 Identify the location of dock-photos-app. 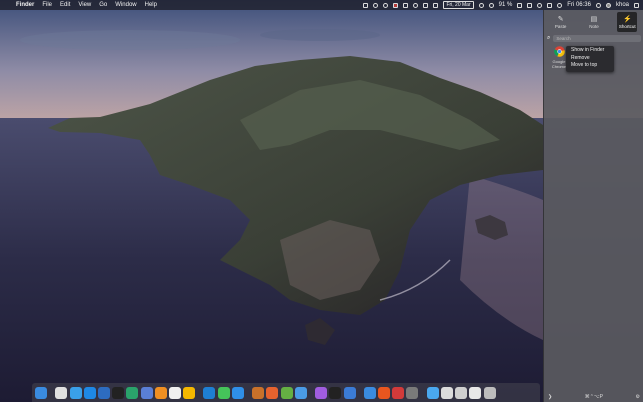
(174, 392).